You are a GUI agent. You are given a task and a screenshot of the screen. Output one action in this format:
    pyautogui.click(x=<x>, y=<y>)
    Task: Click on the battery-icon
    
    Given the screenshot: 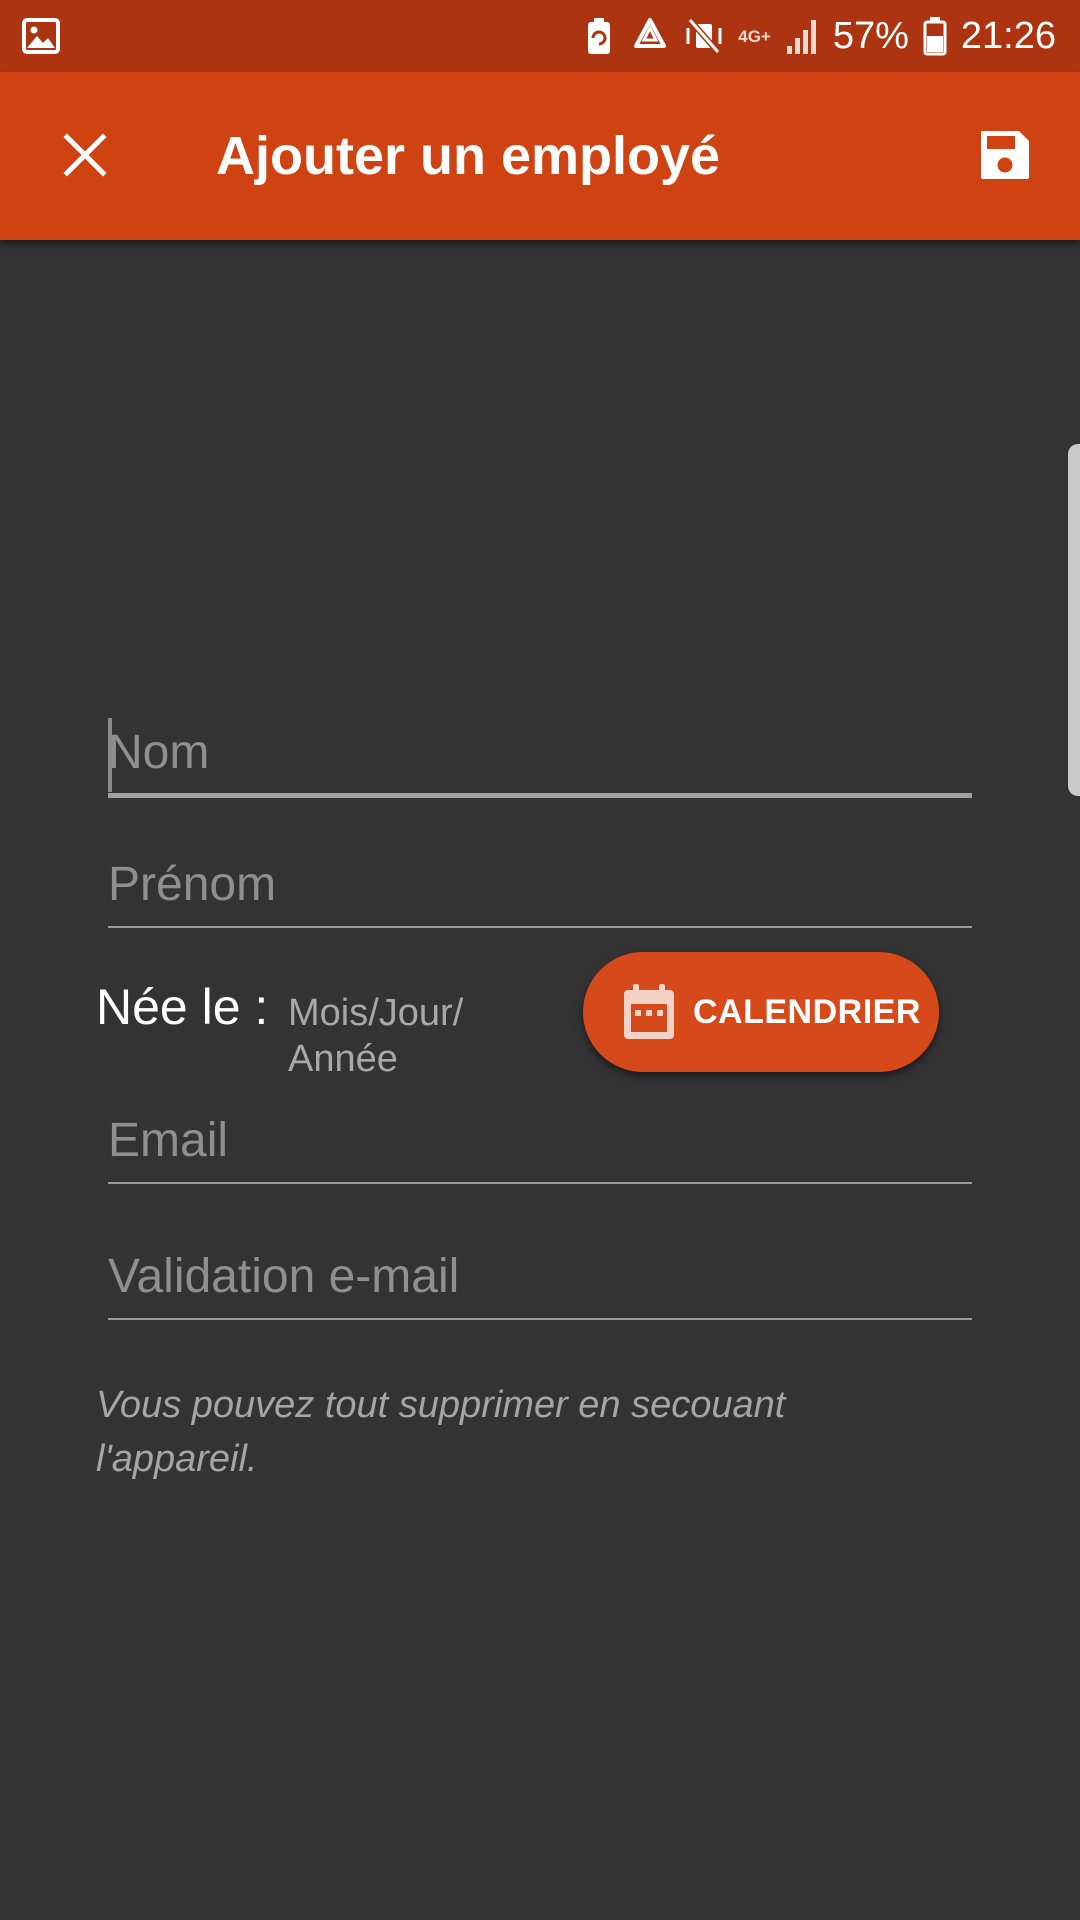 What is the action you would take?
    pyautogui.click(x=935, y=36)
    